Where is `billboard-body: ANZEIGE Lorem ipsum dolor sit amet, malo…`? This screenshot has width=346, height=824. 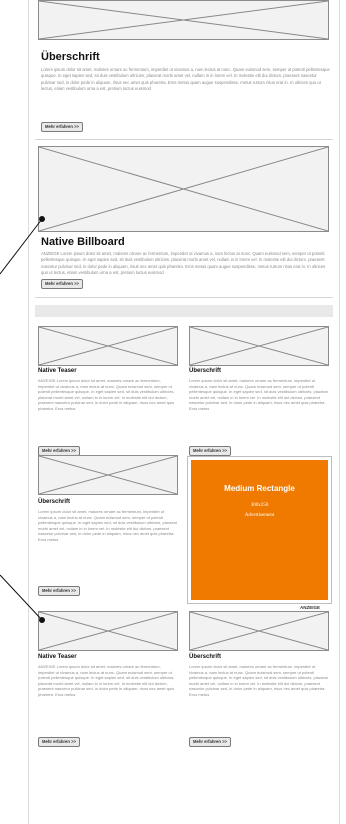 billboard-body: ANZEIGE Lorem ipsum dolor sit amet, malo… is located at coordinates (183, 263).